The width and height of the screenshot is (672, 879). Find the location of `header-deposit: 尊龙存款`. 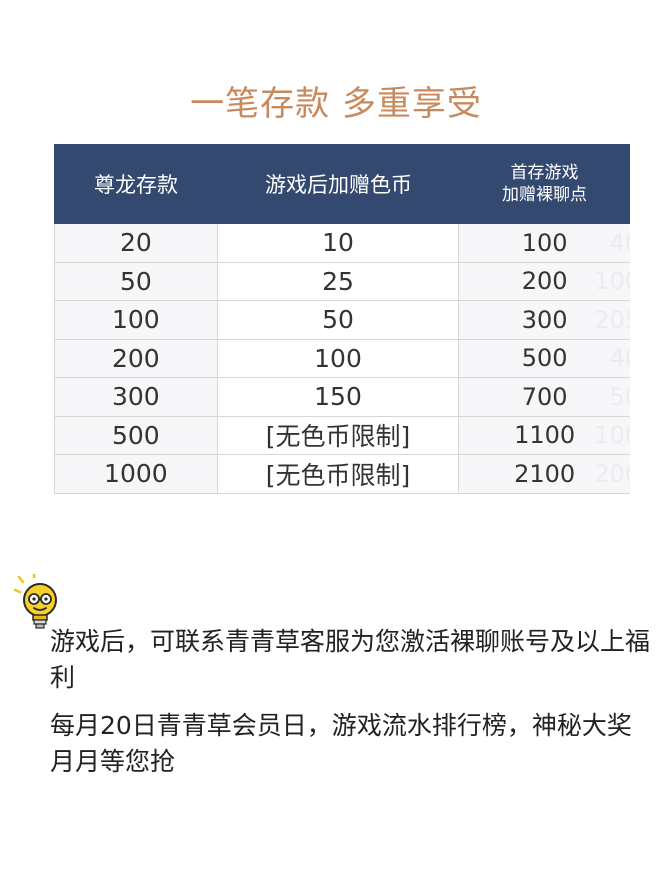

header-deposit: 尊龙存款 is located at coordinates (136, 185).